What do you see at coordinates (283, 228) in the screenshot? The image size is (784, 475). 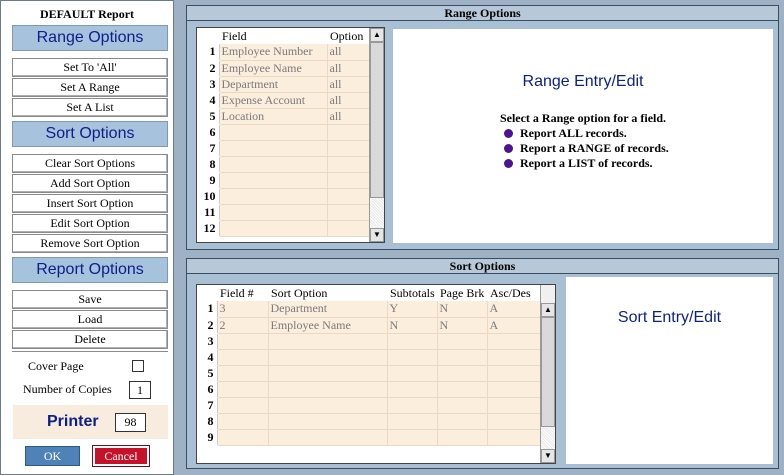 I see `table-row: 12` at bounding box center [283, 228].